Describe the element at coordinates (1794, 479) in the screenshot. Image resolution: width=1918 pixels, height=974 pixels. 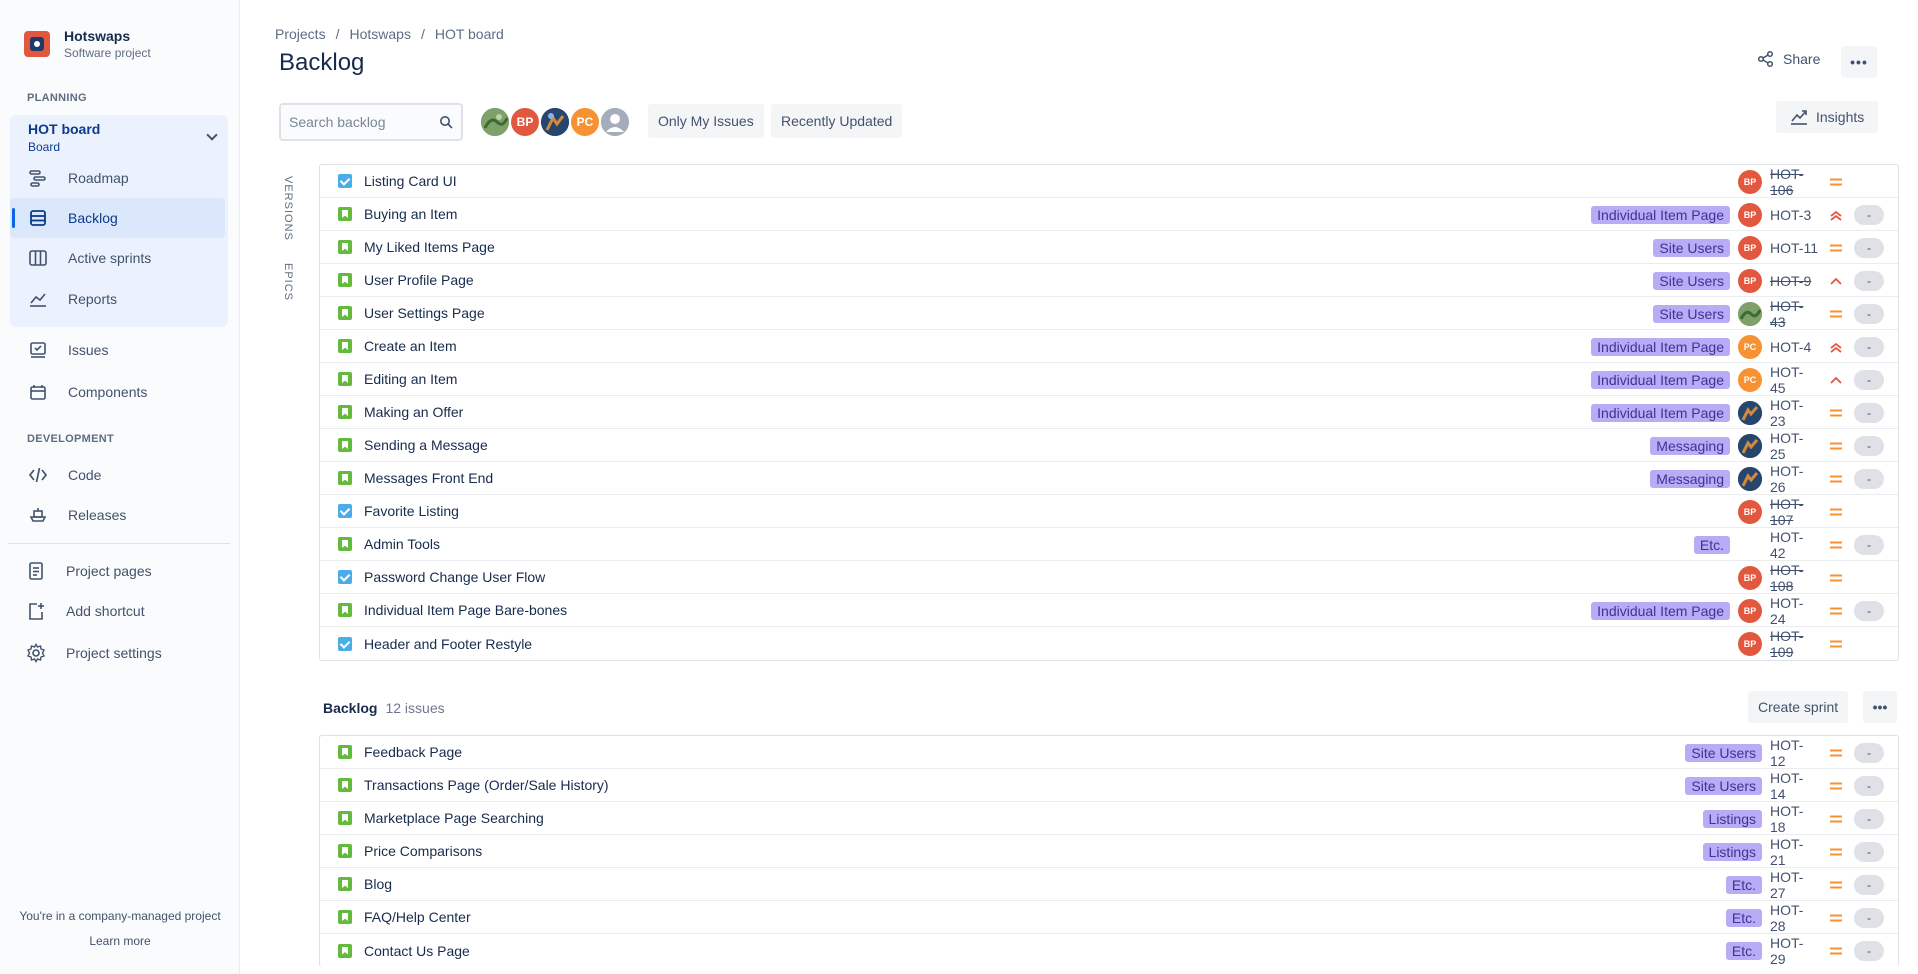
I see `issue-key: HOT-26` at that location.